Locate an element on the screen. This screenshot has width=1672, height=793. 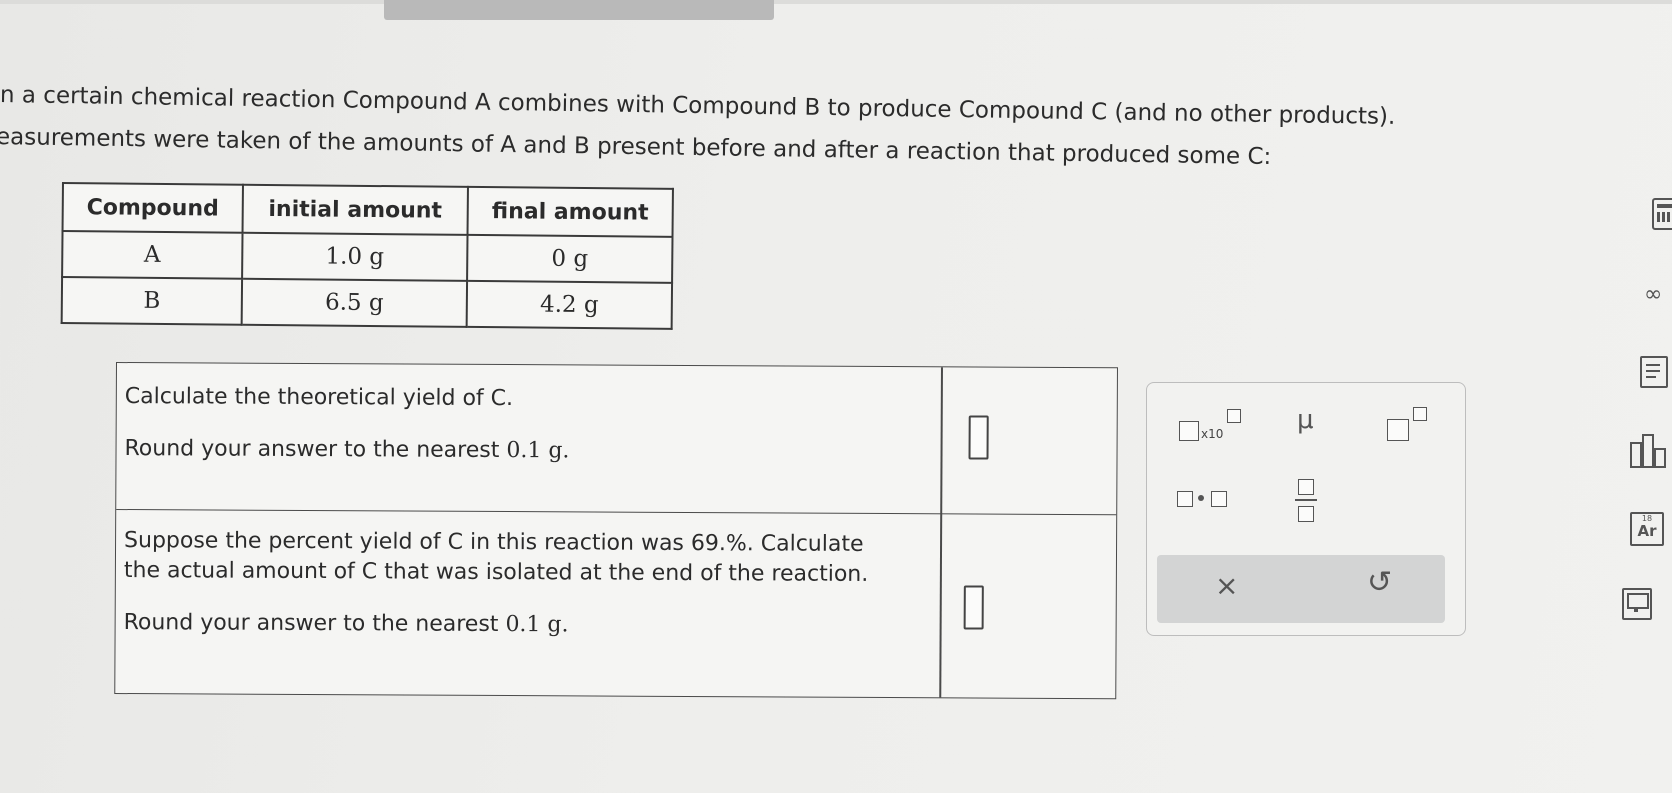
table-row: B 6.5 g 4.2 g is located at coordinates (367, 303).